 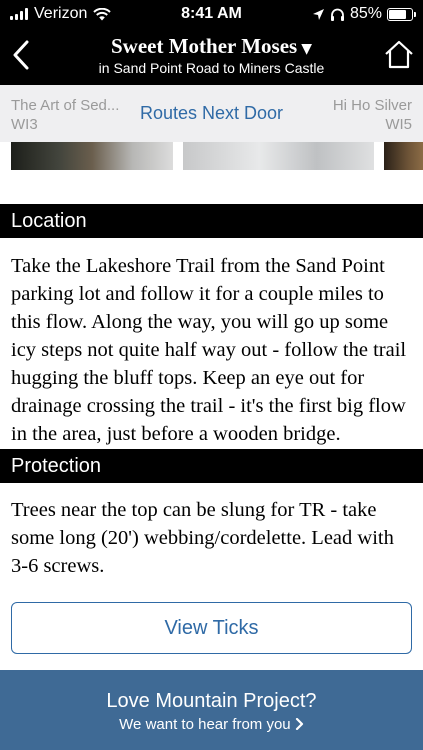 I want to click on battery-icon, so click(x=401, y=14).